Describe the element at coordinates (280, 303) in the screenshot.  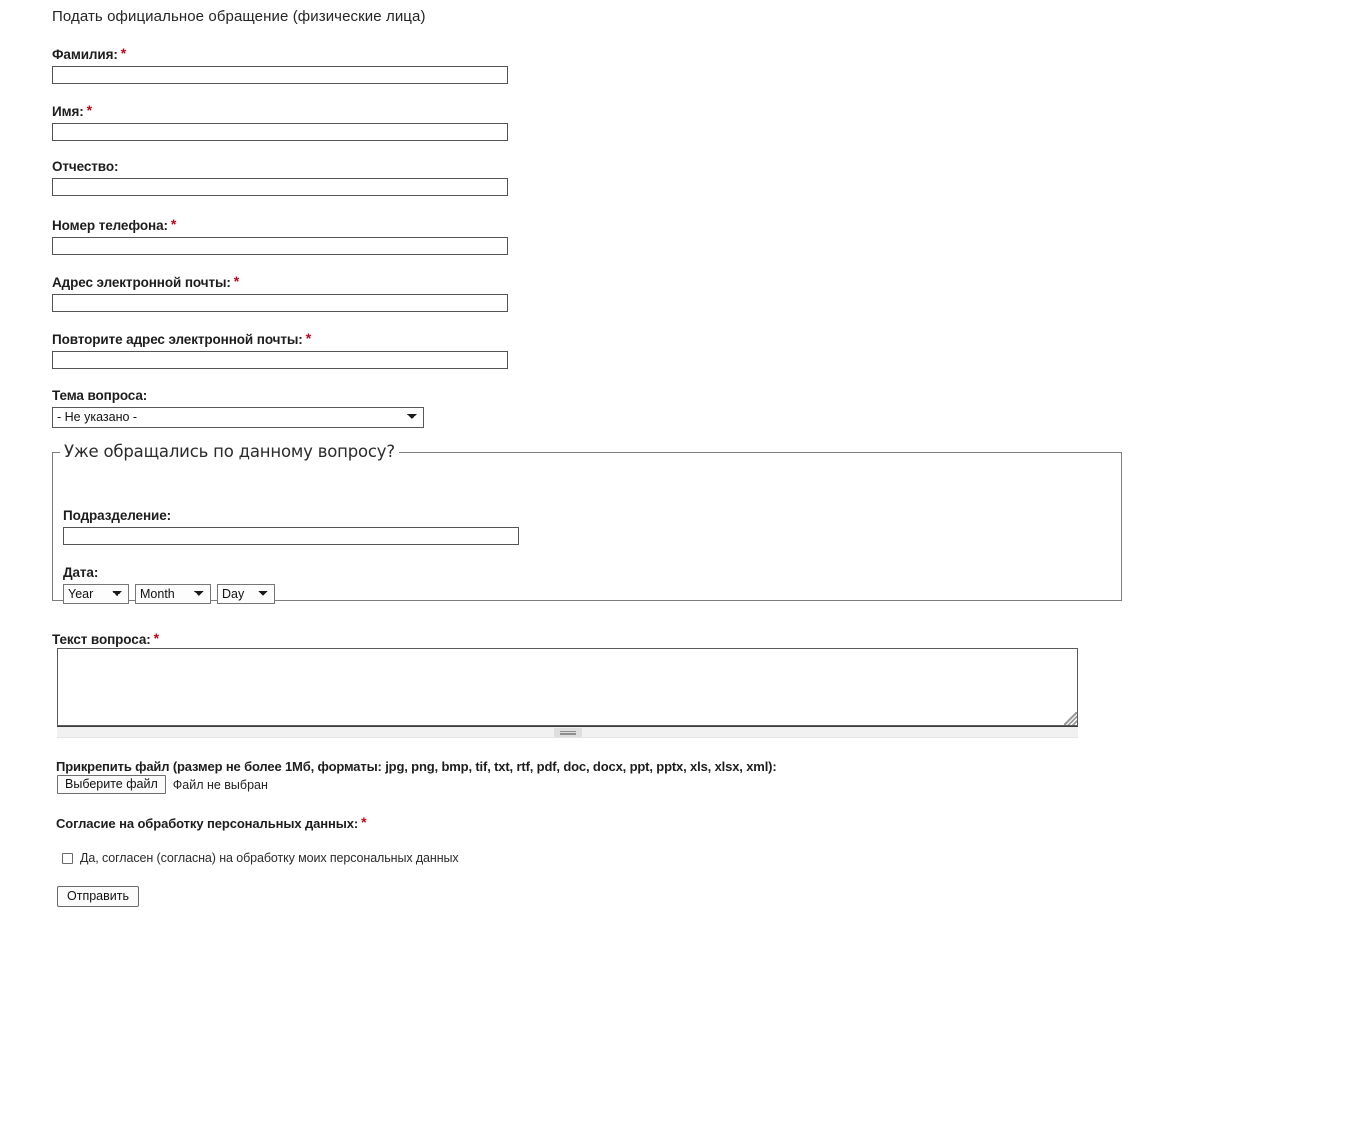
I see `email-input` at that location.